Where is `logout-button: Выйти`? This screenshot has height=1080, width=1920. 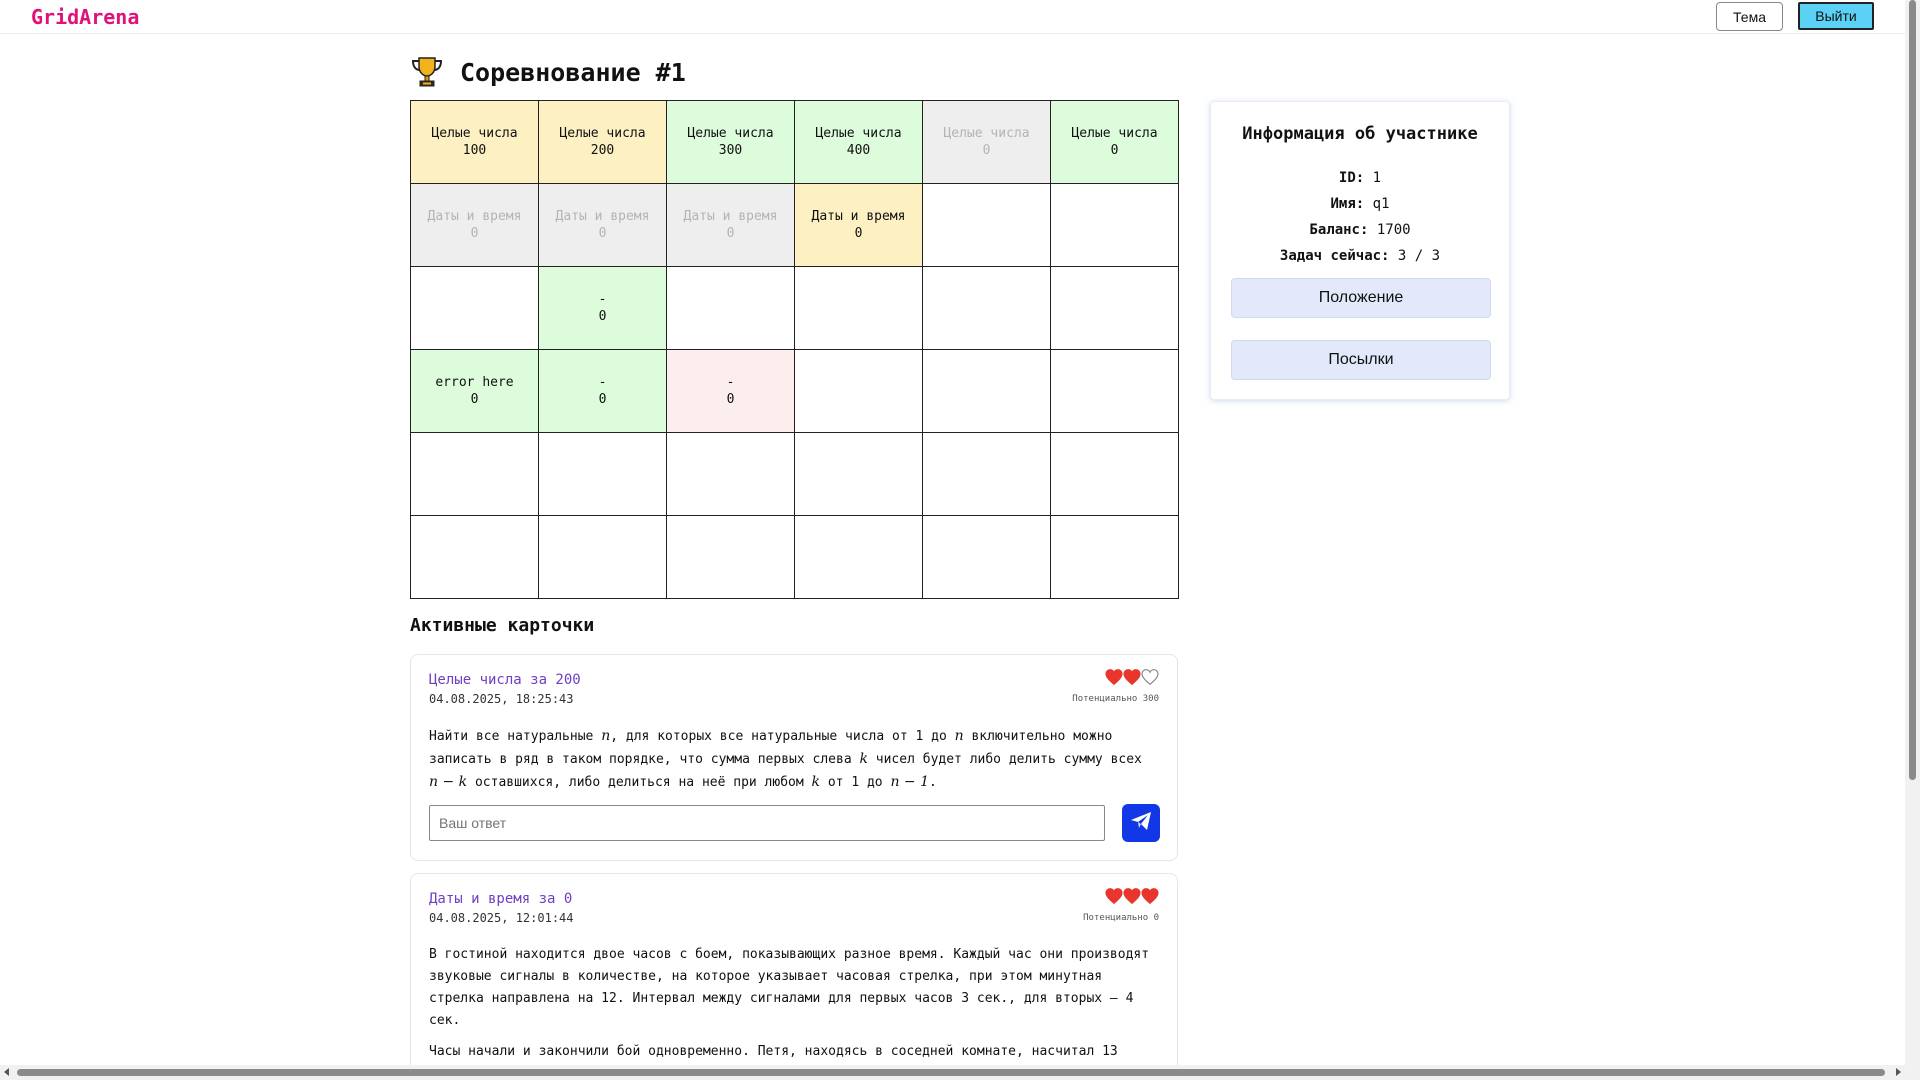 logout-button: Выйти is located at coordinates (1836, 16).